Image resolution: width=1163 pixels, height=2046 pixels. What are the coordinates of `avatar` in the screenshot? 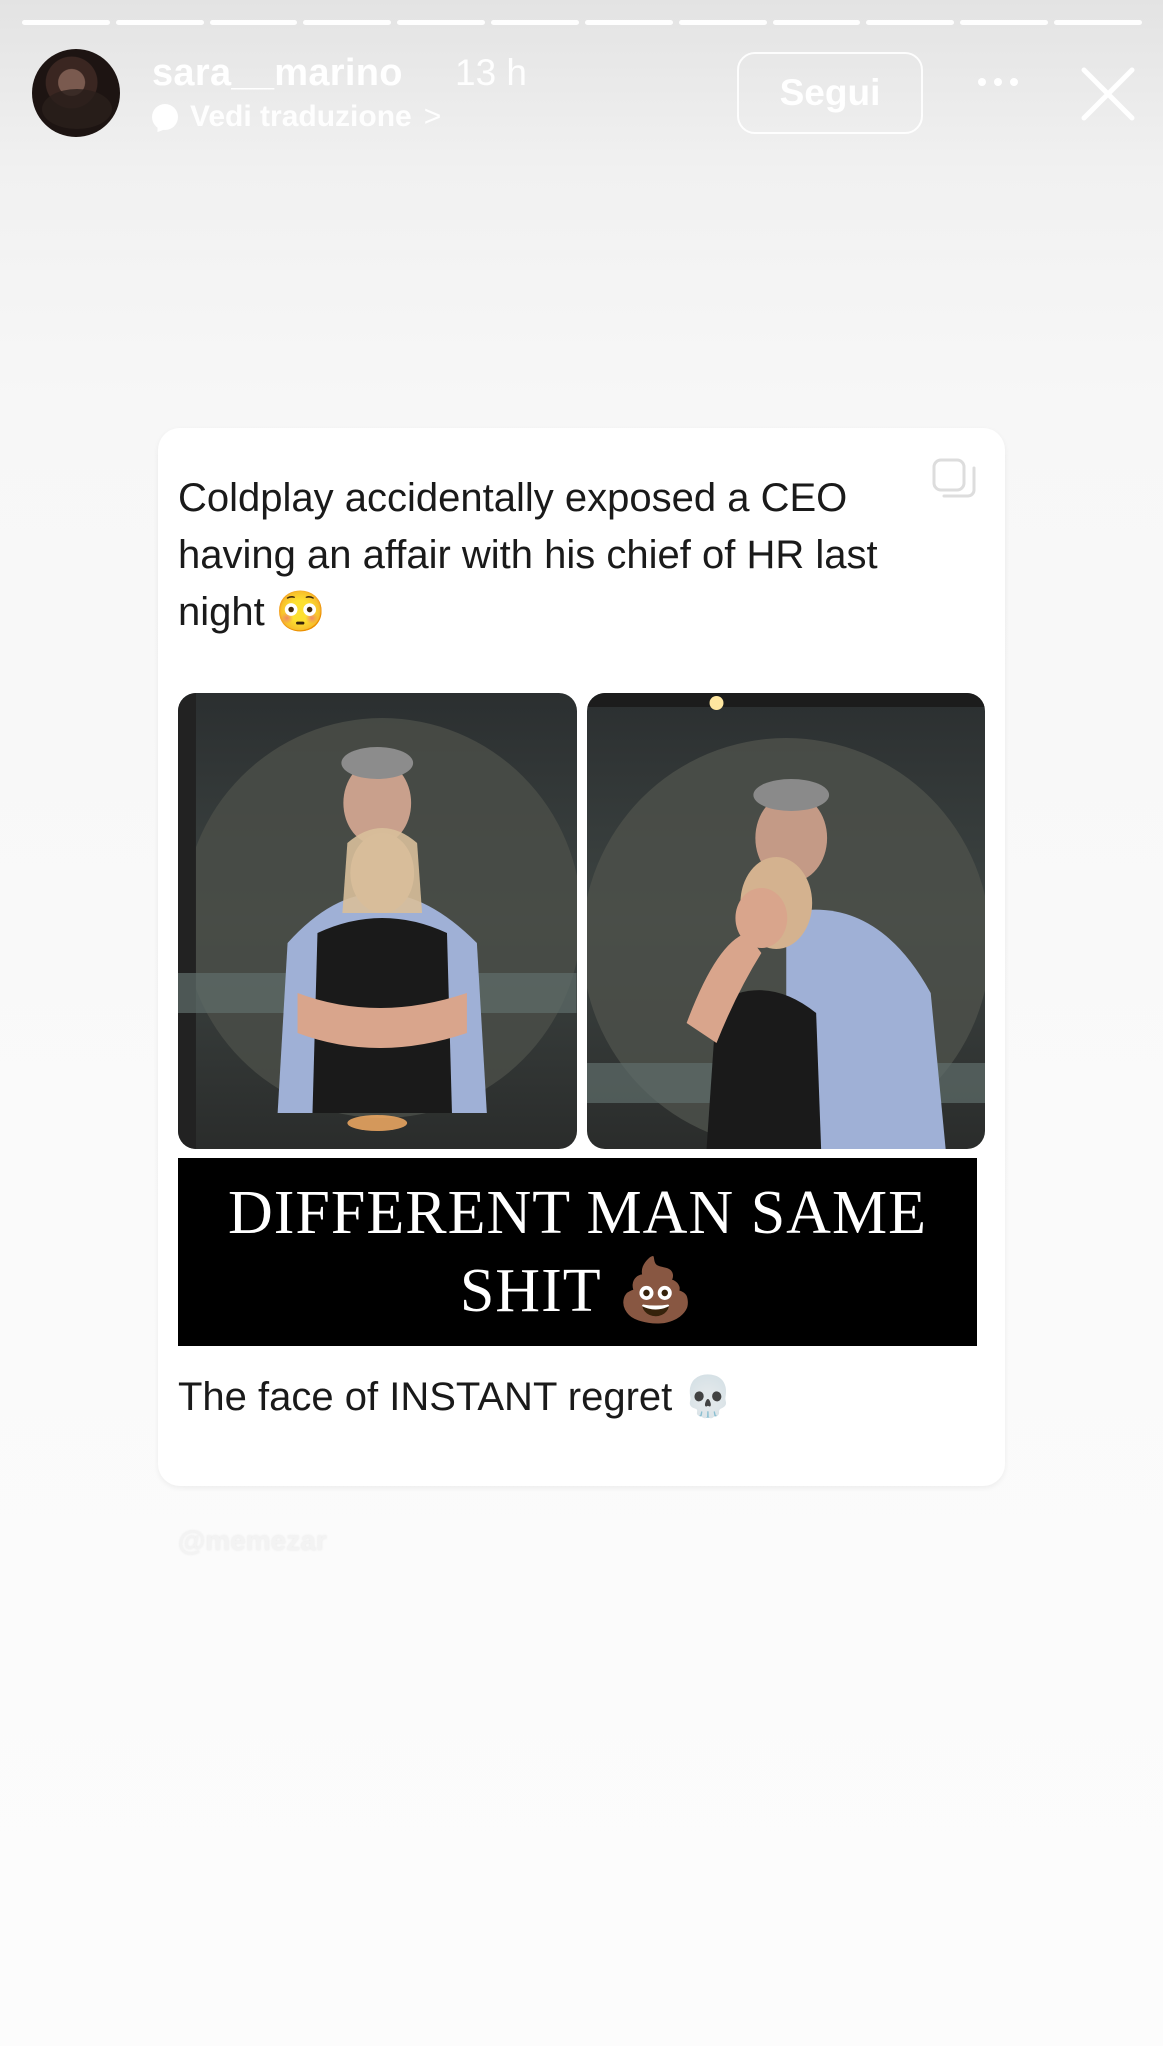 It's located at (76, 93).